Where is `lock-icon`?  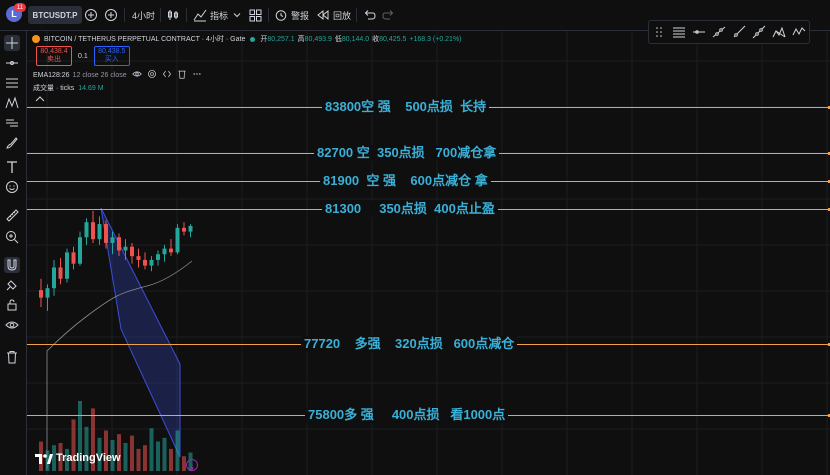 lock-icon is located at coordinates (12, 305).